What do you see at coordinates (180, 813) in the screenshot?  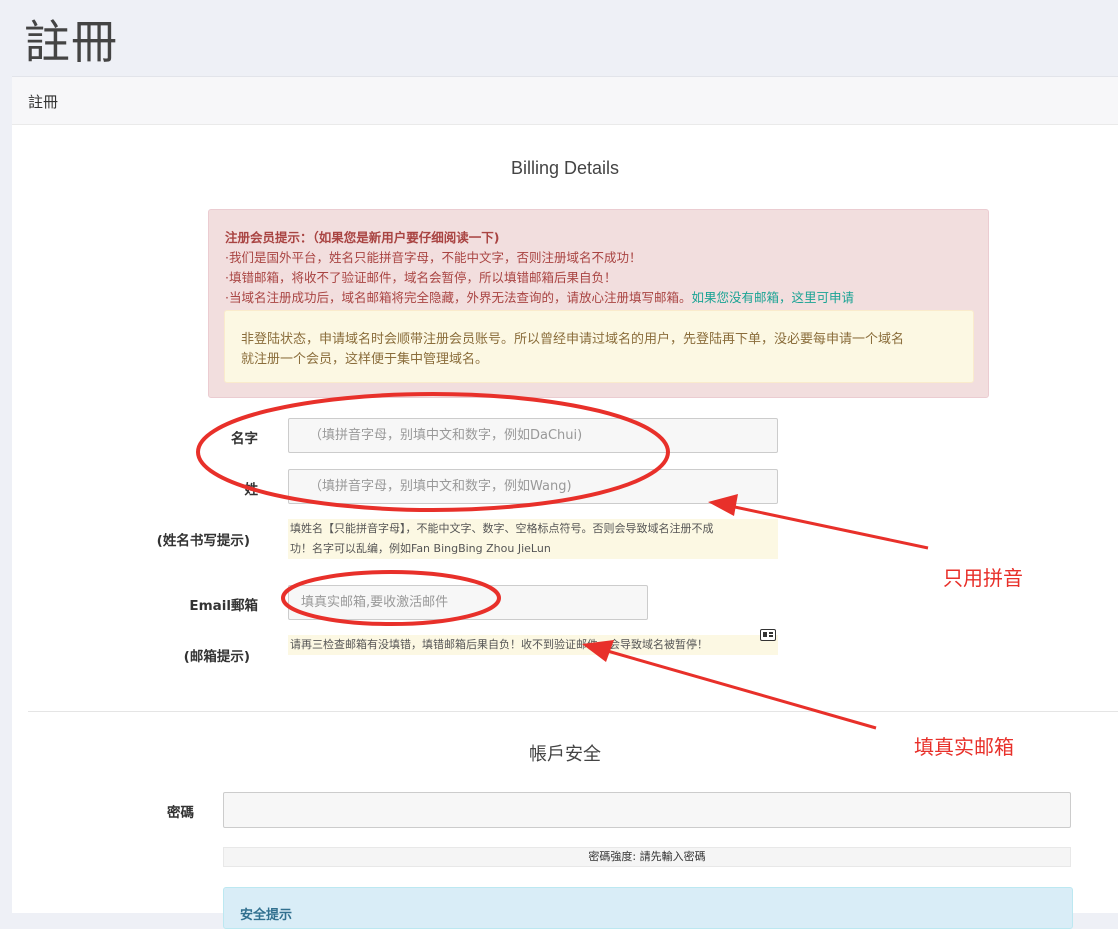 I see `password-label: 密碼` at bounding box center [180, 813].